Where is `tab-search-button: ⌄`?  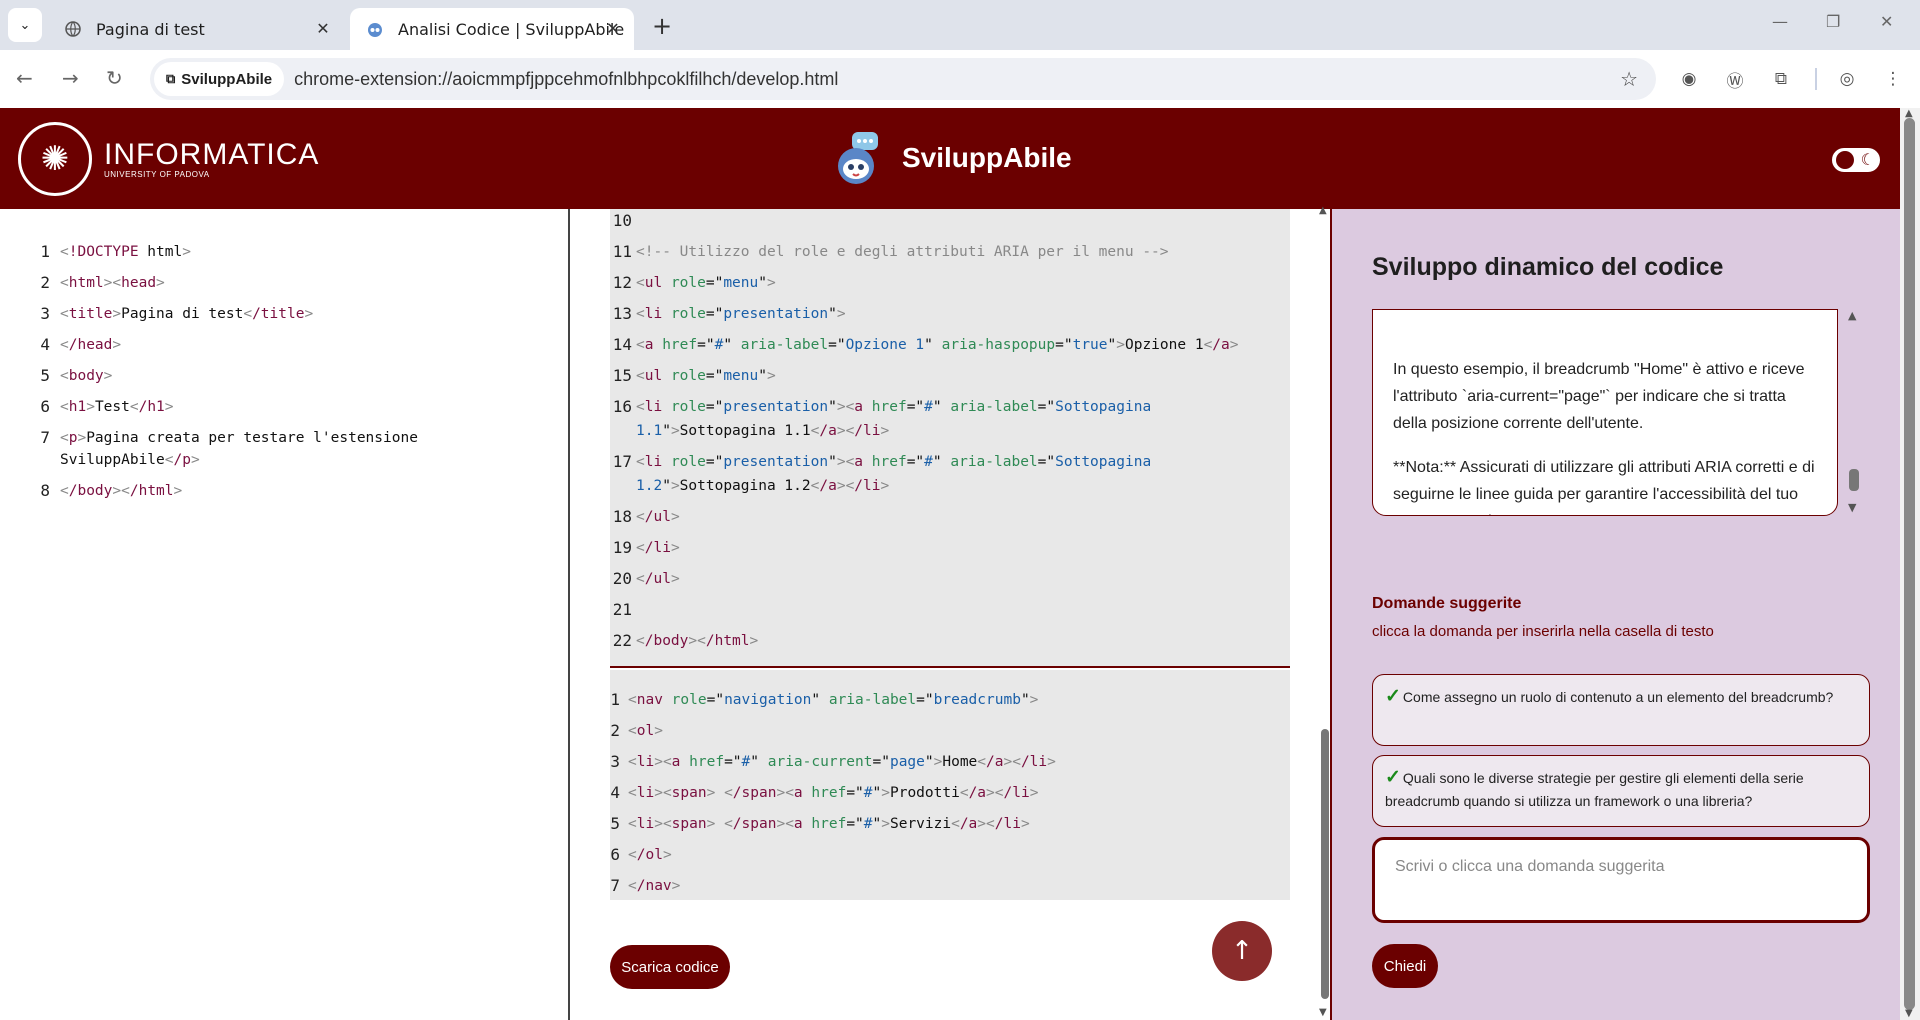 tab-search-button: ⌄ is located at coordinates (25, 25).